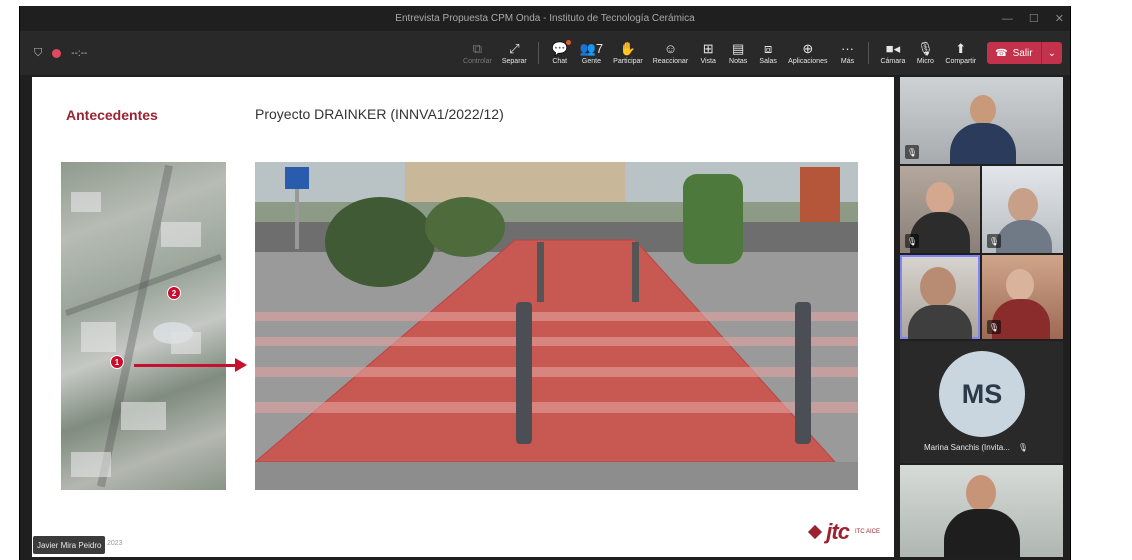  I want to click on people-button-label: Gente, so click(591, 61).